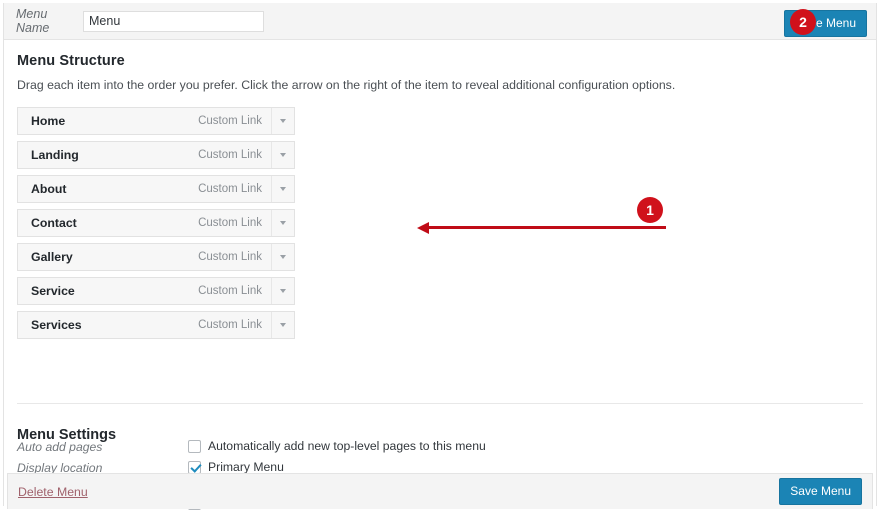  I want to click on menu-name-input, so click(173, 21).